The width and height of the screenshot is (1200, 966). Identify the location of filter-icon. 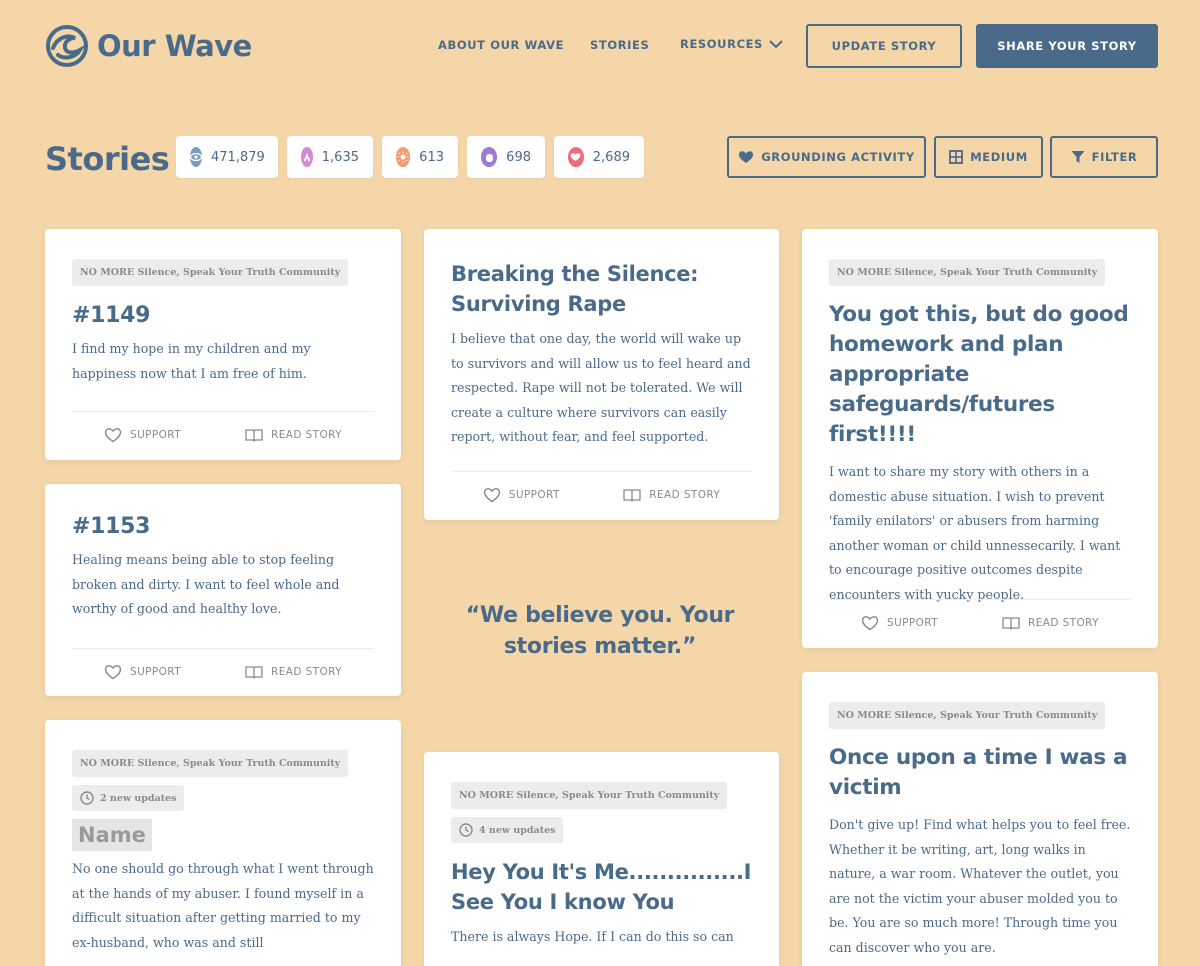
(1078, 157).